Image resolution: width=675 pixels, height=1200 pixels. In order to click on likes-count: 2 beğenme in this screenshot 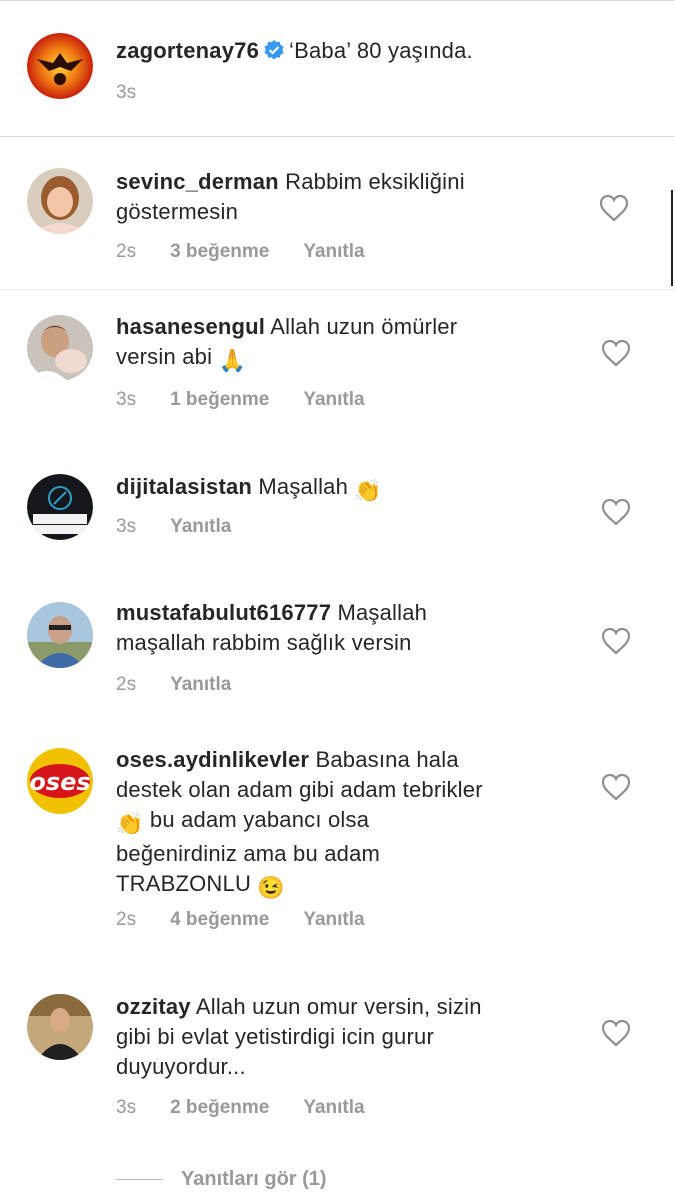, I will do `click(219, 1107)`.